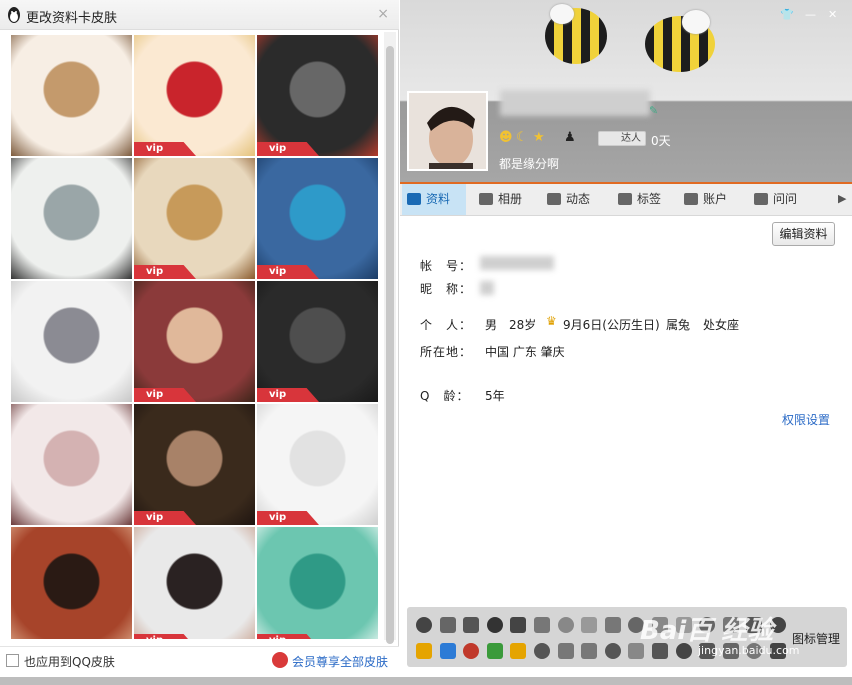 The height and width of the screenshot is (685, 852). Describe the element at coordinates (551, 321) in the screenshot. I see `crown-icon: ♛` at that location.